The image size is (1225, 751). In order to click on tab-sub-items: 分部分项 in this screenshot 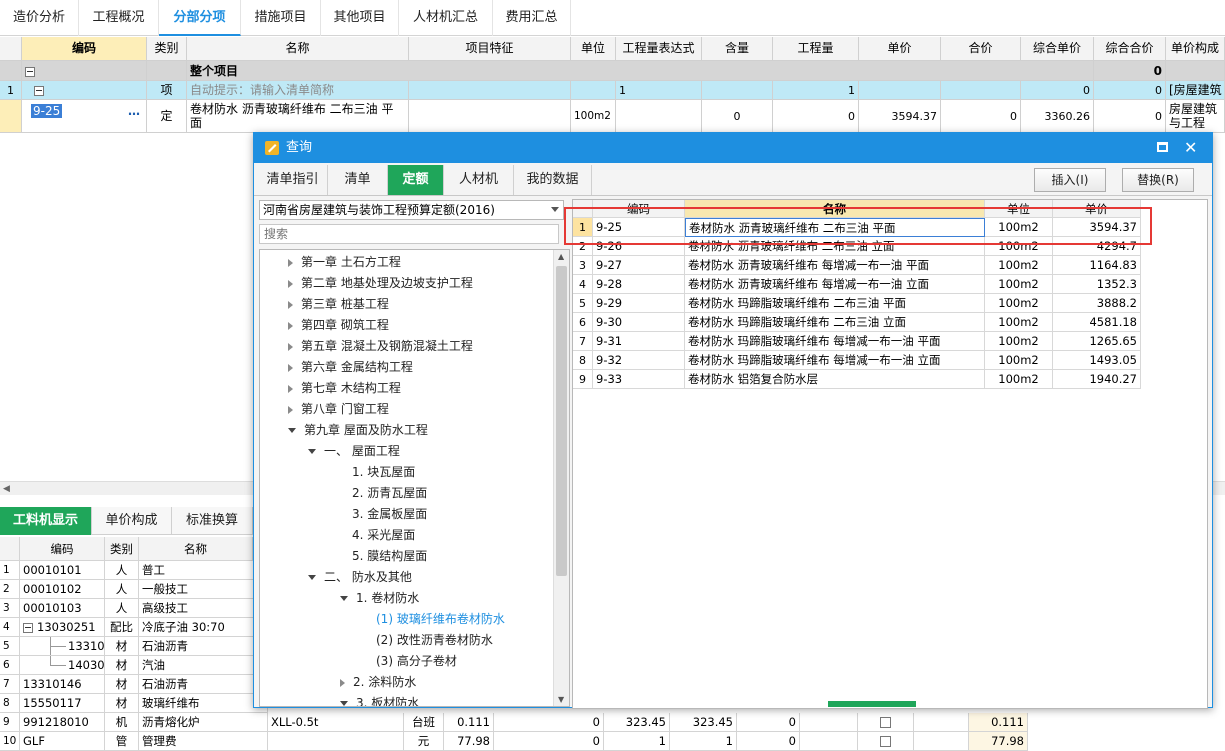, I will do `click(200, 18)`.